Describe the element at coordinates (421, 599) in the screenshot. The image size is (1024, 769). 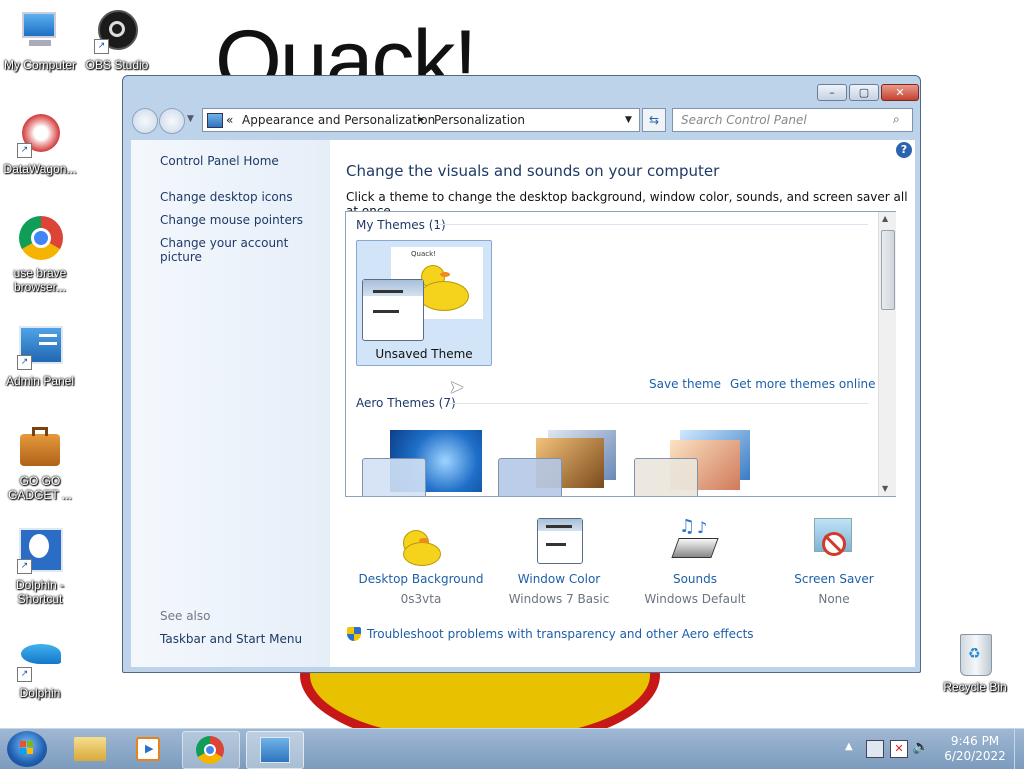
I see `desktop-background-value: 0s3vta` at that location.